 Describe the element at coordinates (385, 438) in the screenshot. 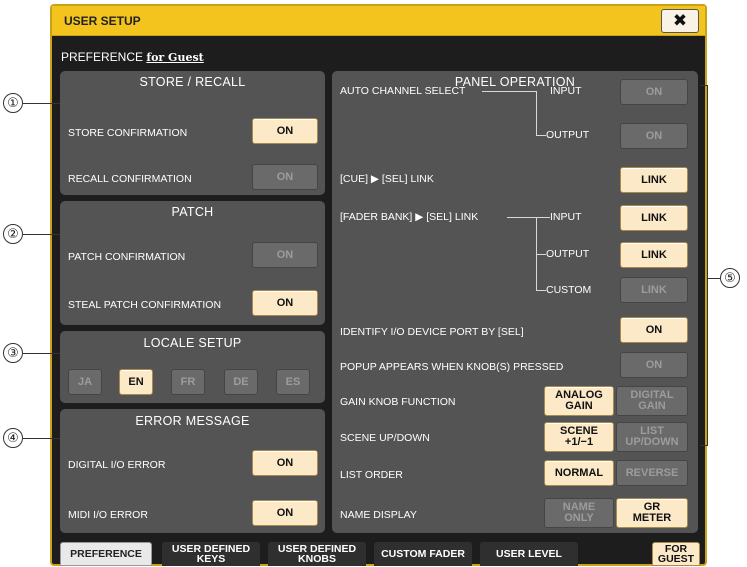

I see `scene-up-down-label: SCENE UP/DOWN` at that location.